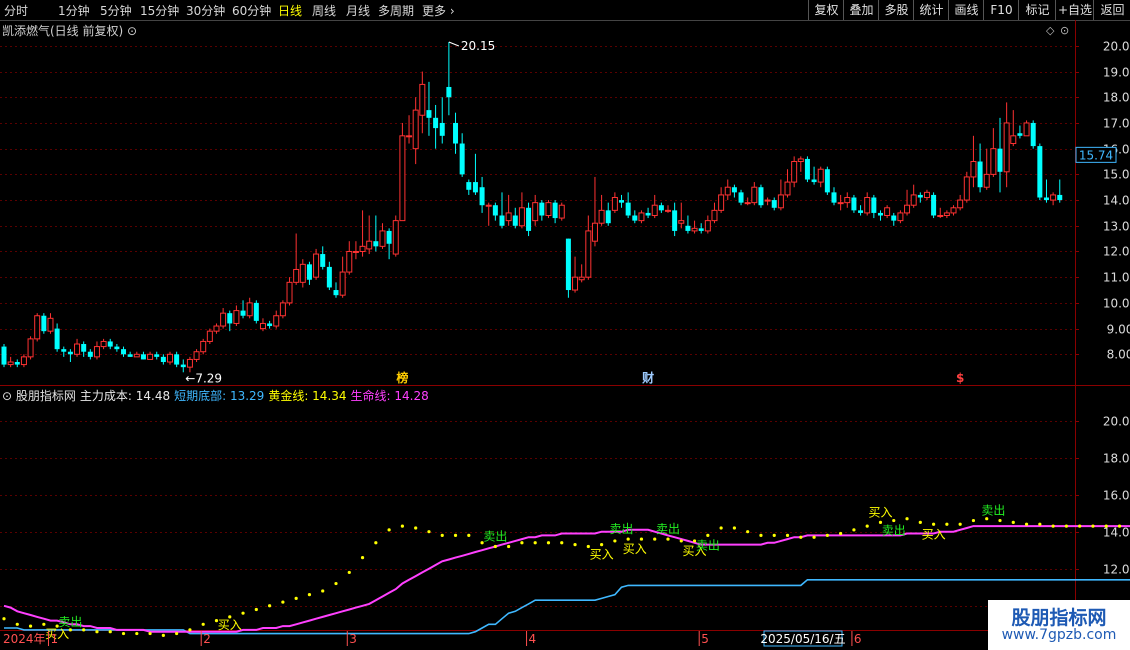 The height and width of the screenshot is (650, 1130). Describe the element at coordinates (1050, 30) in the screenshot. I see `diamond-icon: ◇` at that location.